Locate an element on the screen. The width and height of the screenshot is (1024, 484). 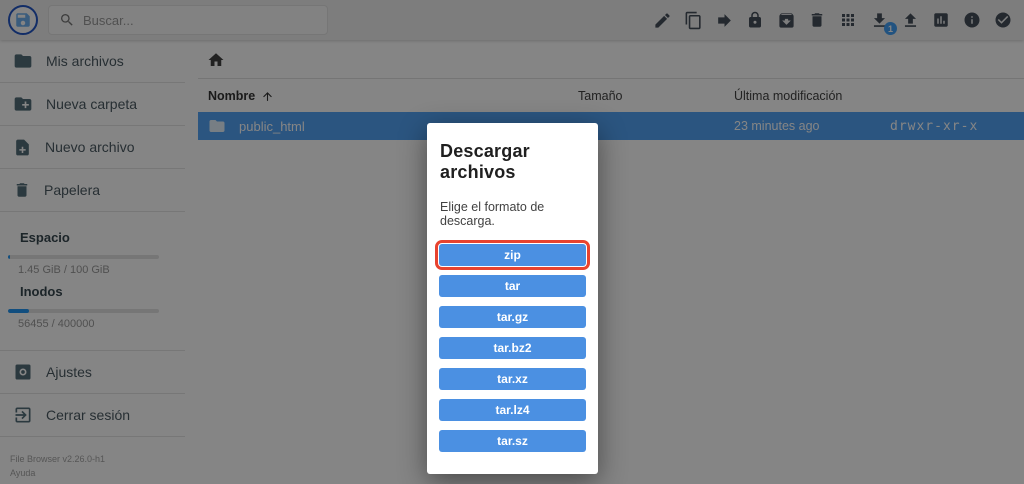
format-button-tar-bz2: tar.bz2 is located at coordinates (512, 348).